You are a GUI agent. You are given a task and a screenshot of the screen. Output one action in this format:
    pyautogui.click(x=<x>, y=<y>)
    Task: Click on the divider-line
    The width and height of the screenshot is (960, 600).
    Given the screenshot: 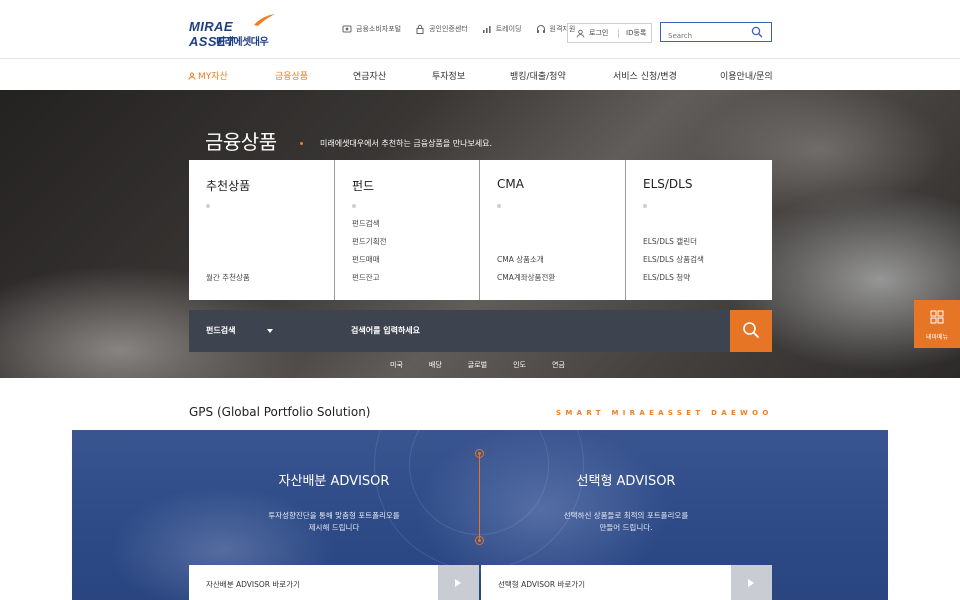 What is the action you would take?
    pyautogui.click(x=479, y=497)
    